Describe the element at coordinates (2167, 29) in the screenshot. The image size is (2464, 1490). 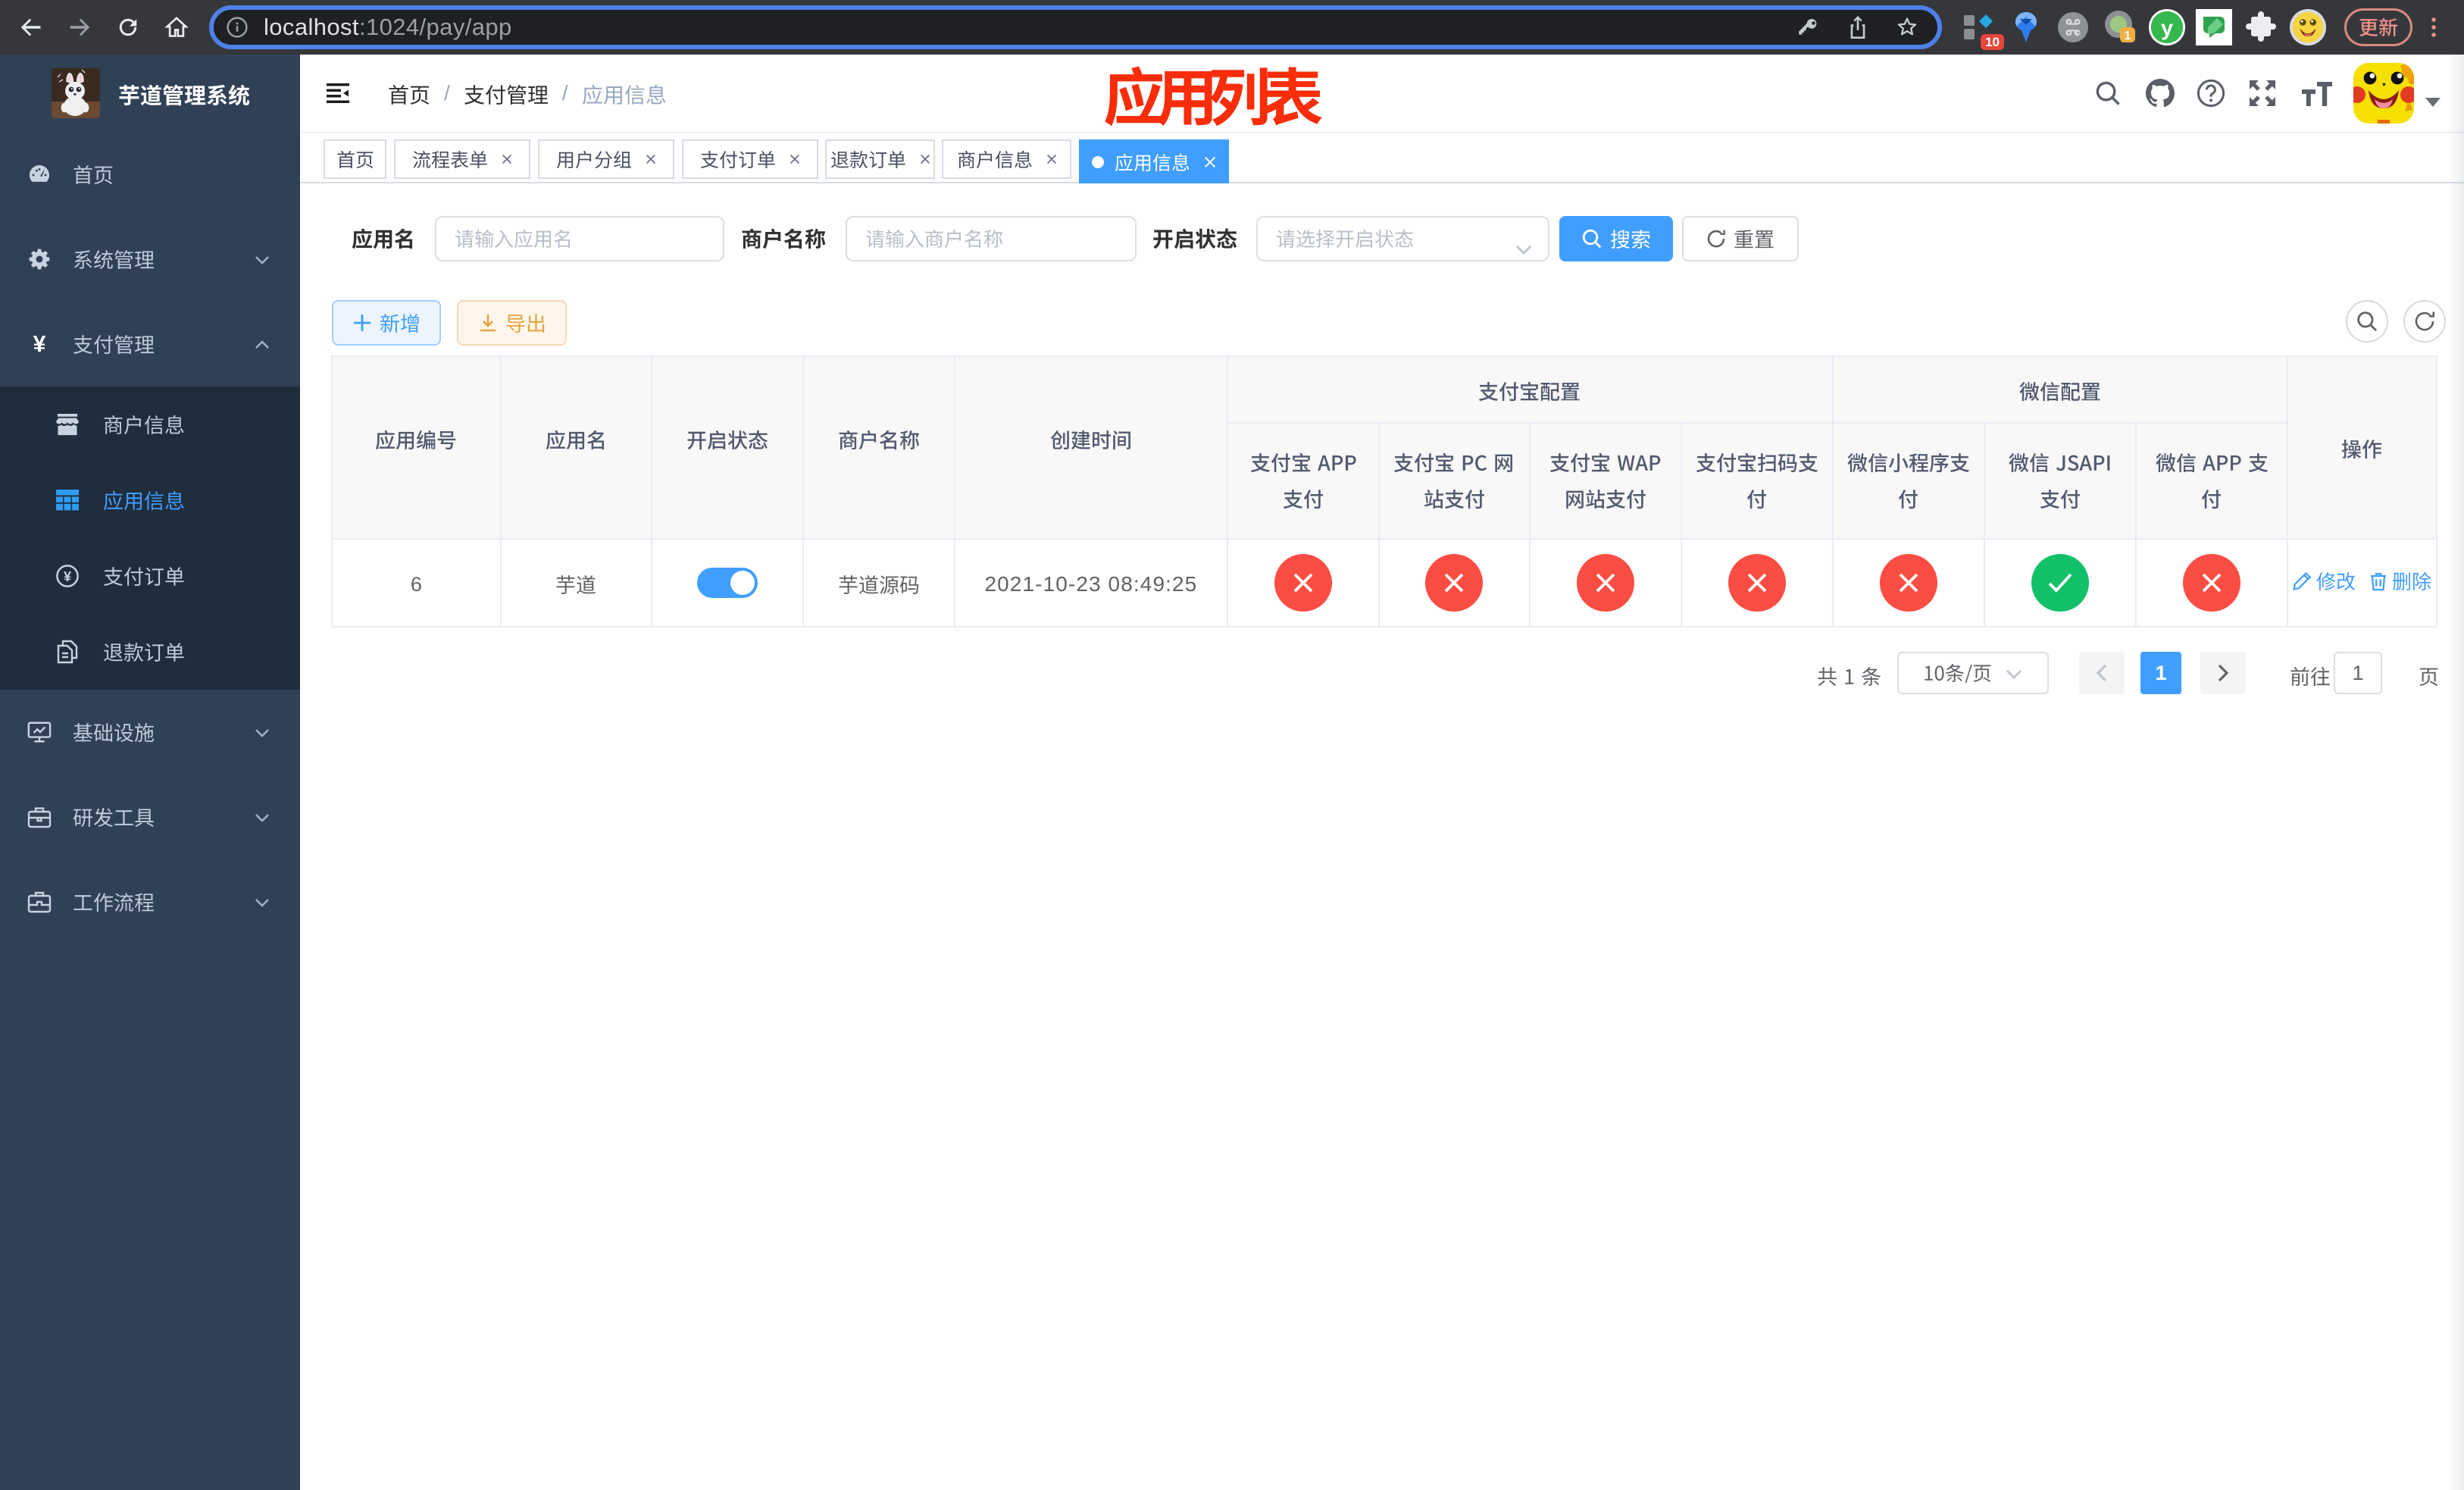
I see `svg-text: y` at that location.